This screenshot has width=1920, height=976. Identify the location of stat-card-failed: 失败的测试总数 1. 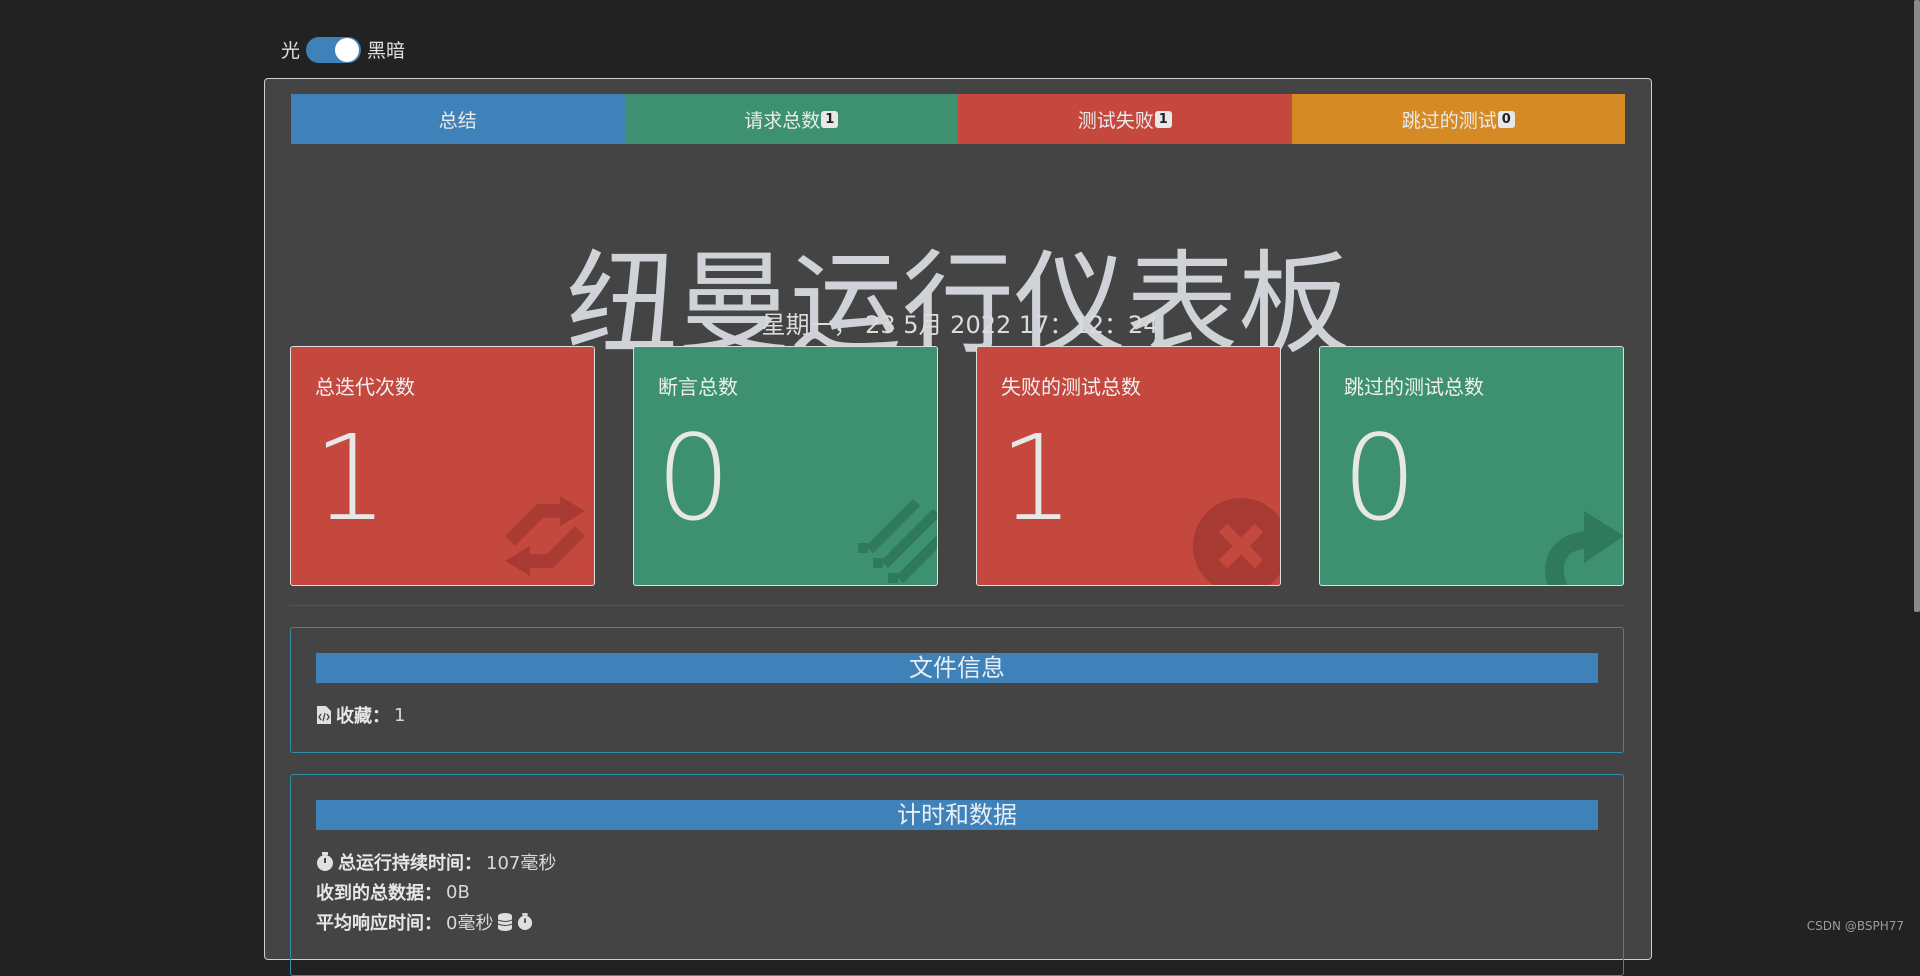
(1128, 466).